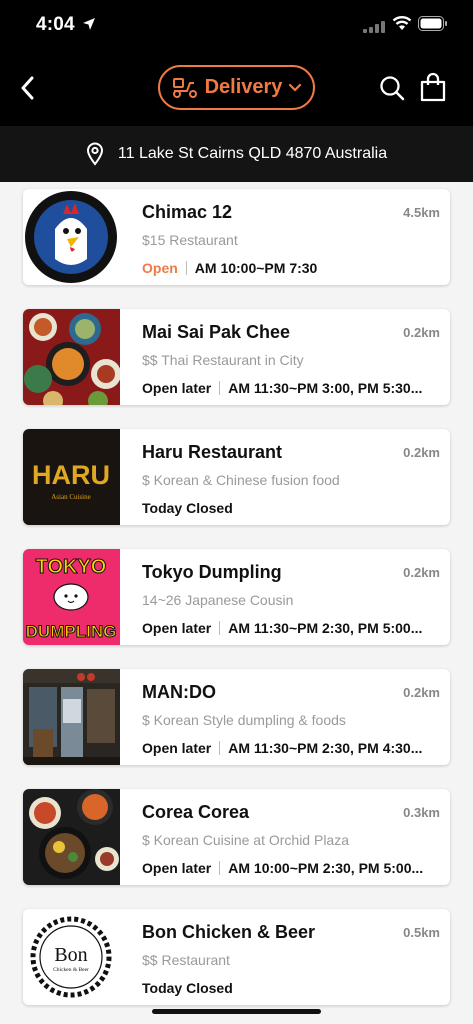  What do you see at coordinates (184, 87) in the screenshot?
I see `scooter-icon` at bounding box center [184, 87].